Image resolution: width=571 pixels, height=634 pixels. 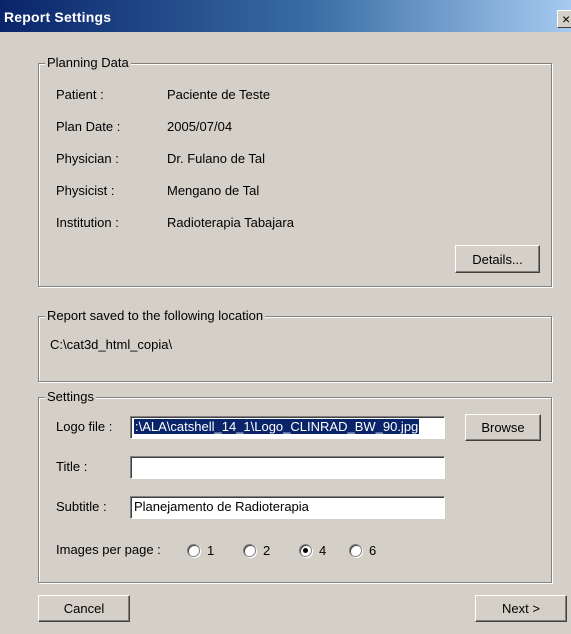 I want to click on planning-data-legend: Planning Data, so click(x=88, y=63).